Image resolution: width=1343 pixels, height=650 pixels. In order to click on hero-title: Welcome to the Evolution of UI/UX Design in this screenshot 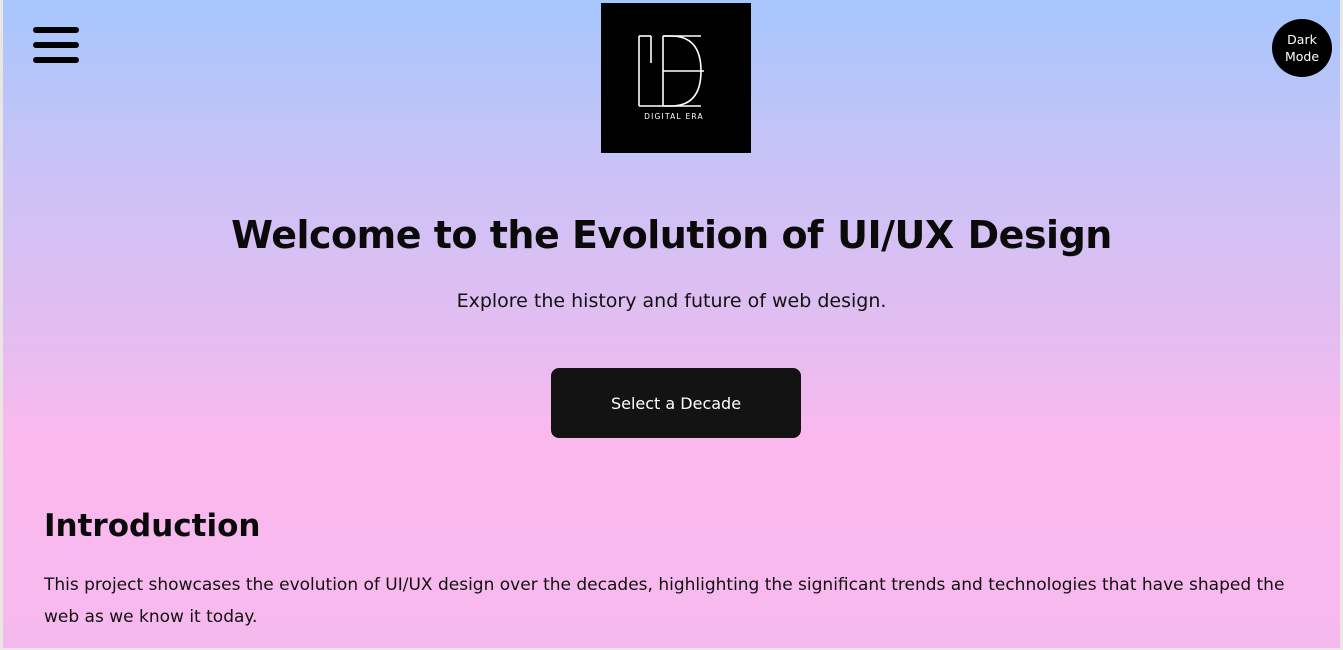, I will do `click(671, 235)`.